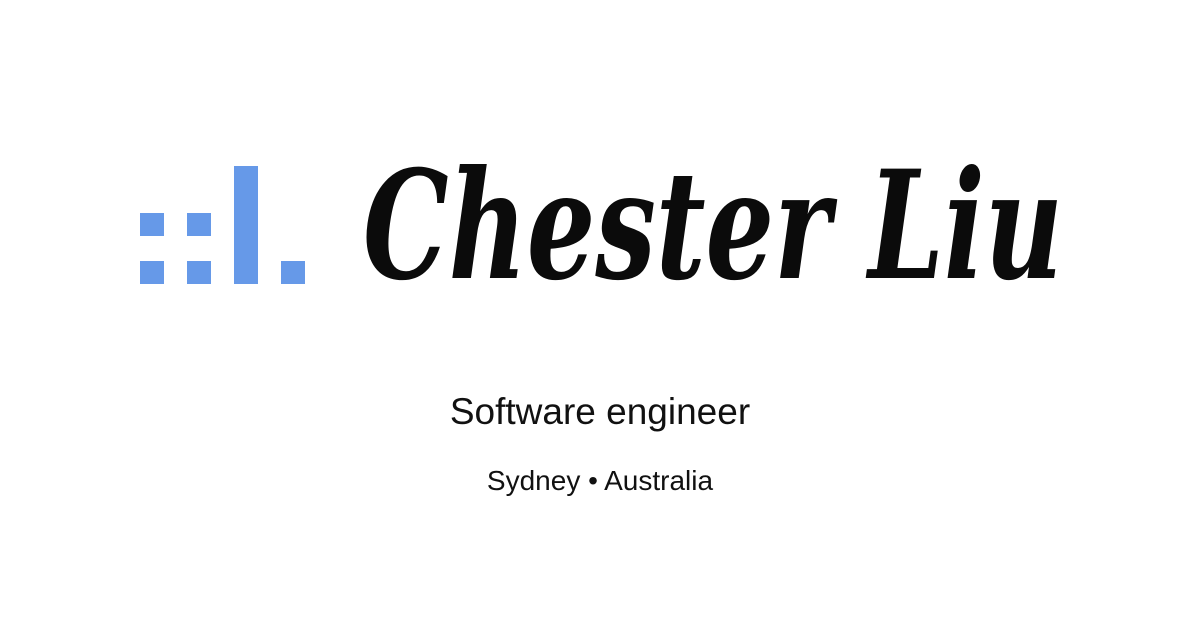  Describe the element at coordinates (222, 225) in the screenshot. I see `logo-icon` at that location.